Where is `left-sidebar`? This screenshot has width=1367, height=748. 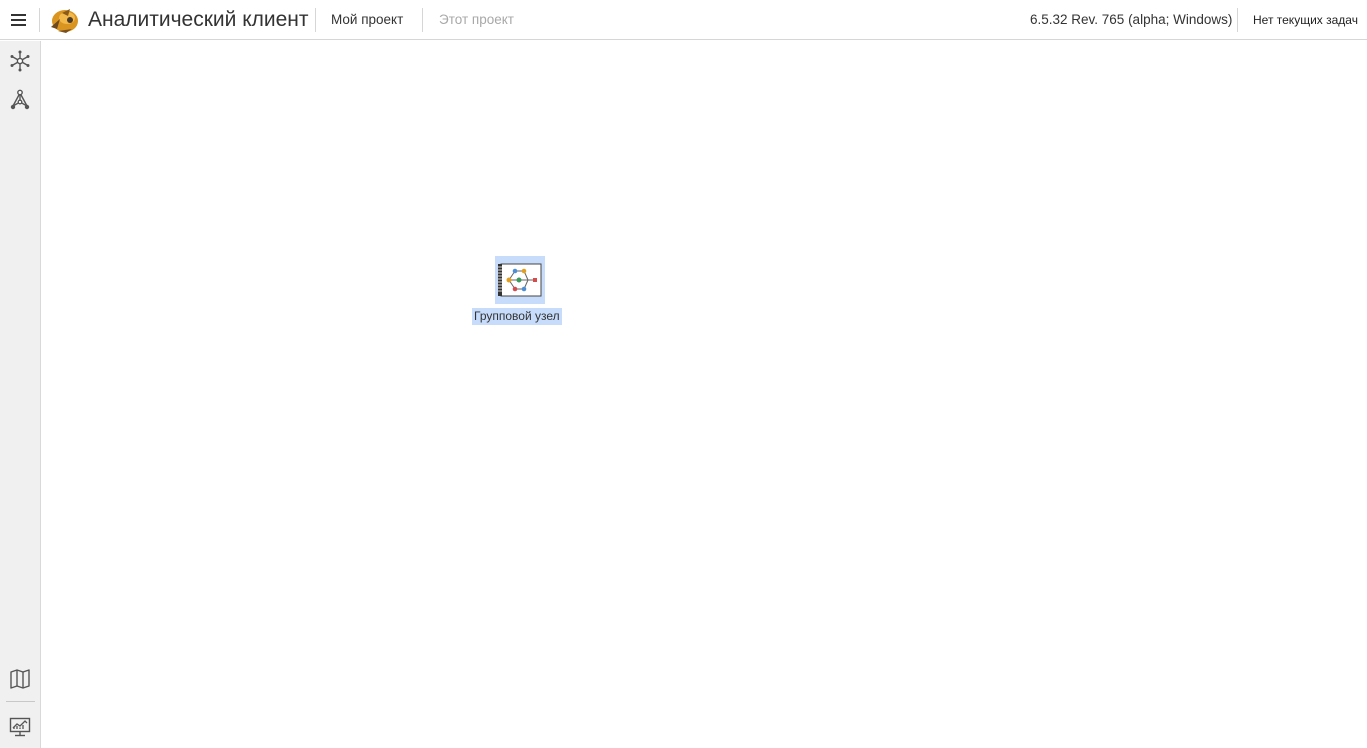
left-sidebar is located at coordinates (20, 394).